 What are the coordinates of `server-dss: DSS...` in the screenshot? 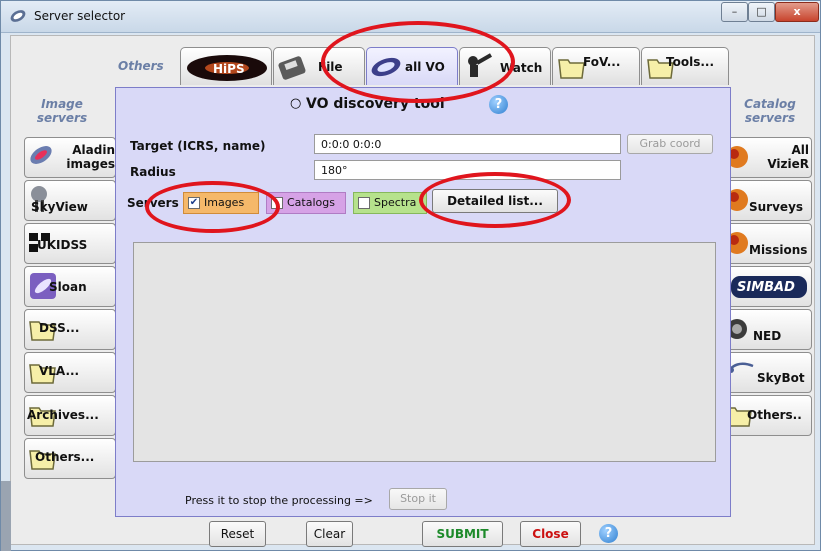 It's located at (70, 329).